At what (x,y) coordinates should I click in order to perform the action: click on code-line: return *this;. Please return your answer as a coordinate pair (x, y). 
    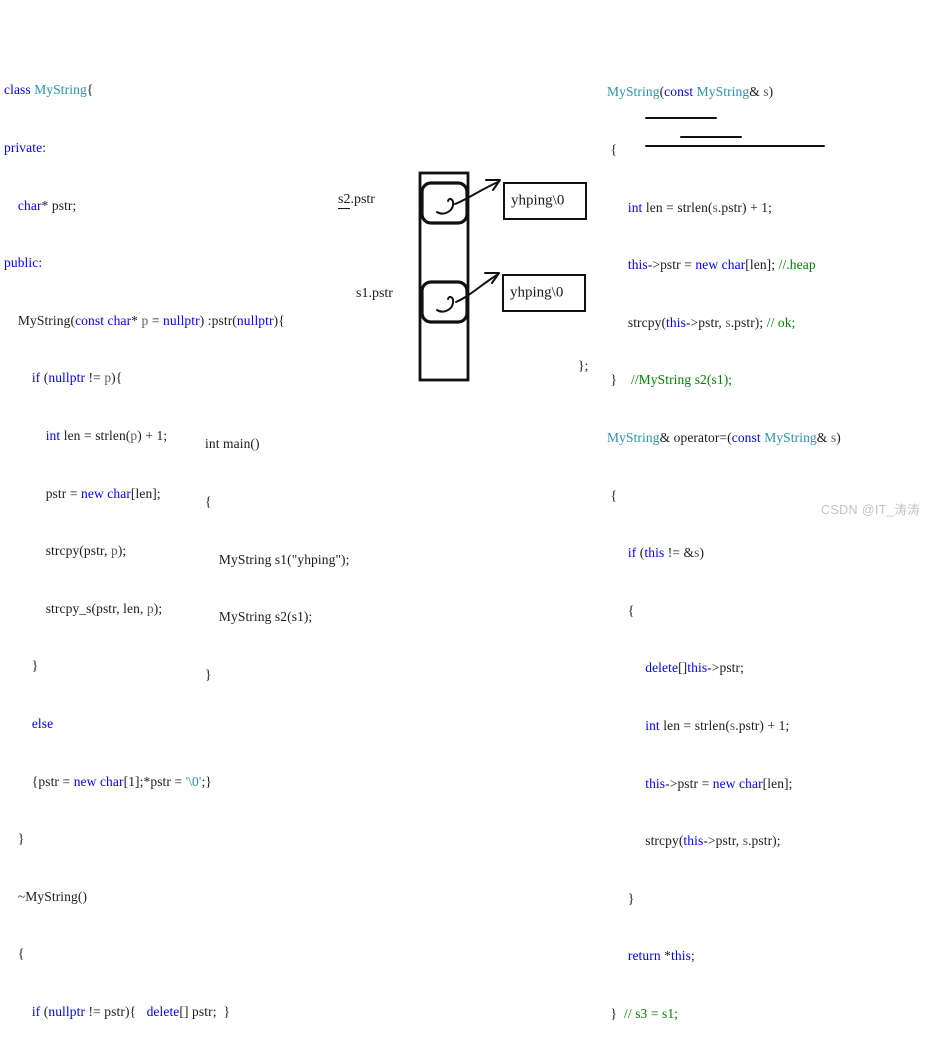
    Looking at the image, I should click on (661, 956).